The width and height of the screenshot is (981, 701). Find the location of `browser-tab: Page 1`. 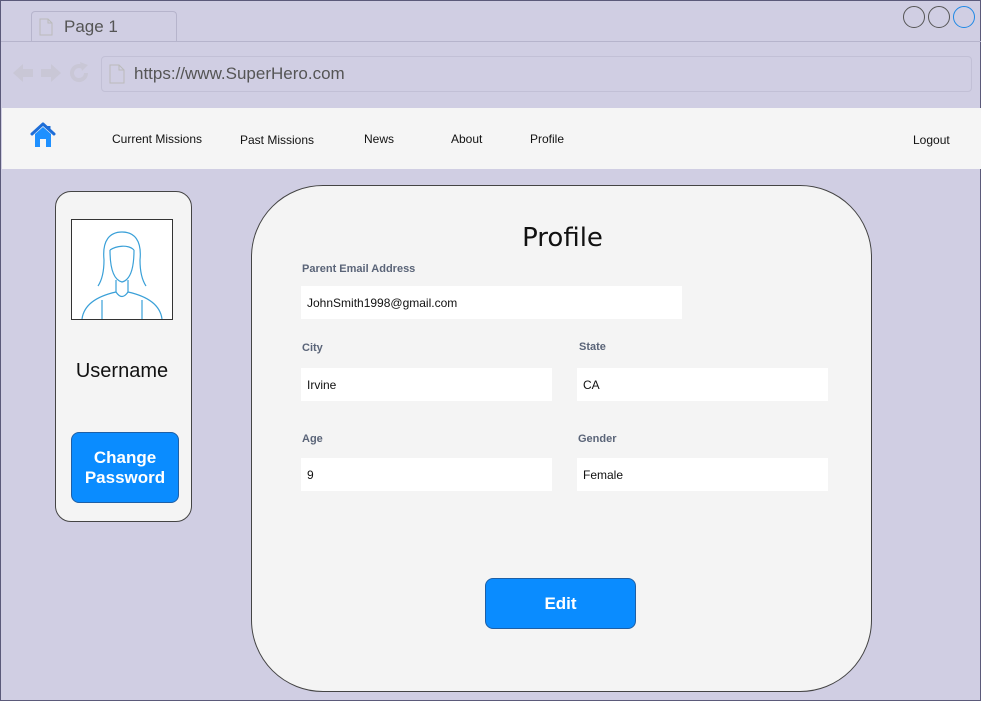

browser-tab: Page 1 is located at coordinates (104, 26).